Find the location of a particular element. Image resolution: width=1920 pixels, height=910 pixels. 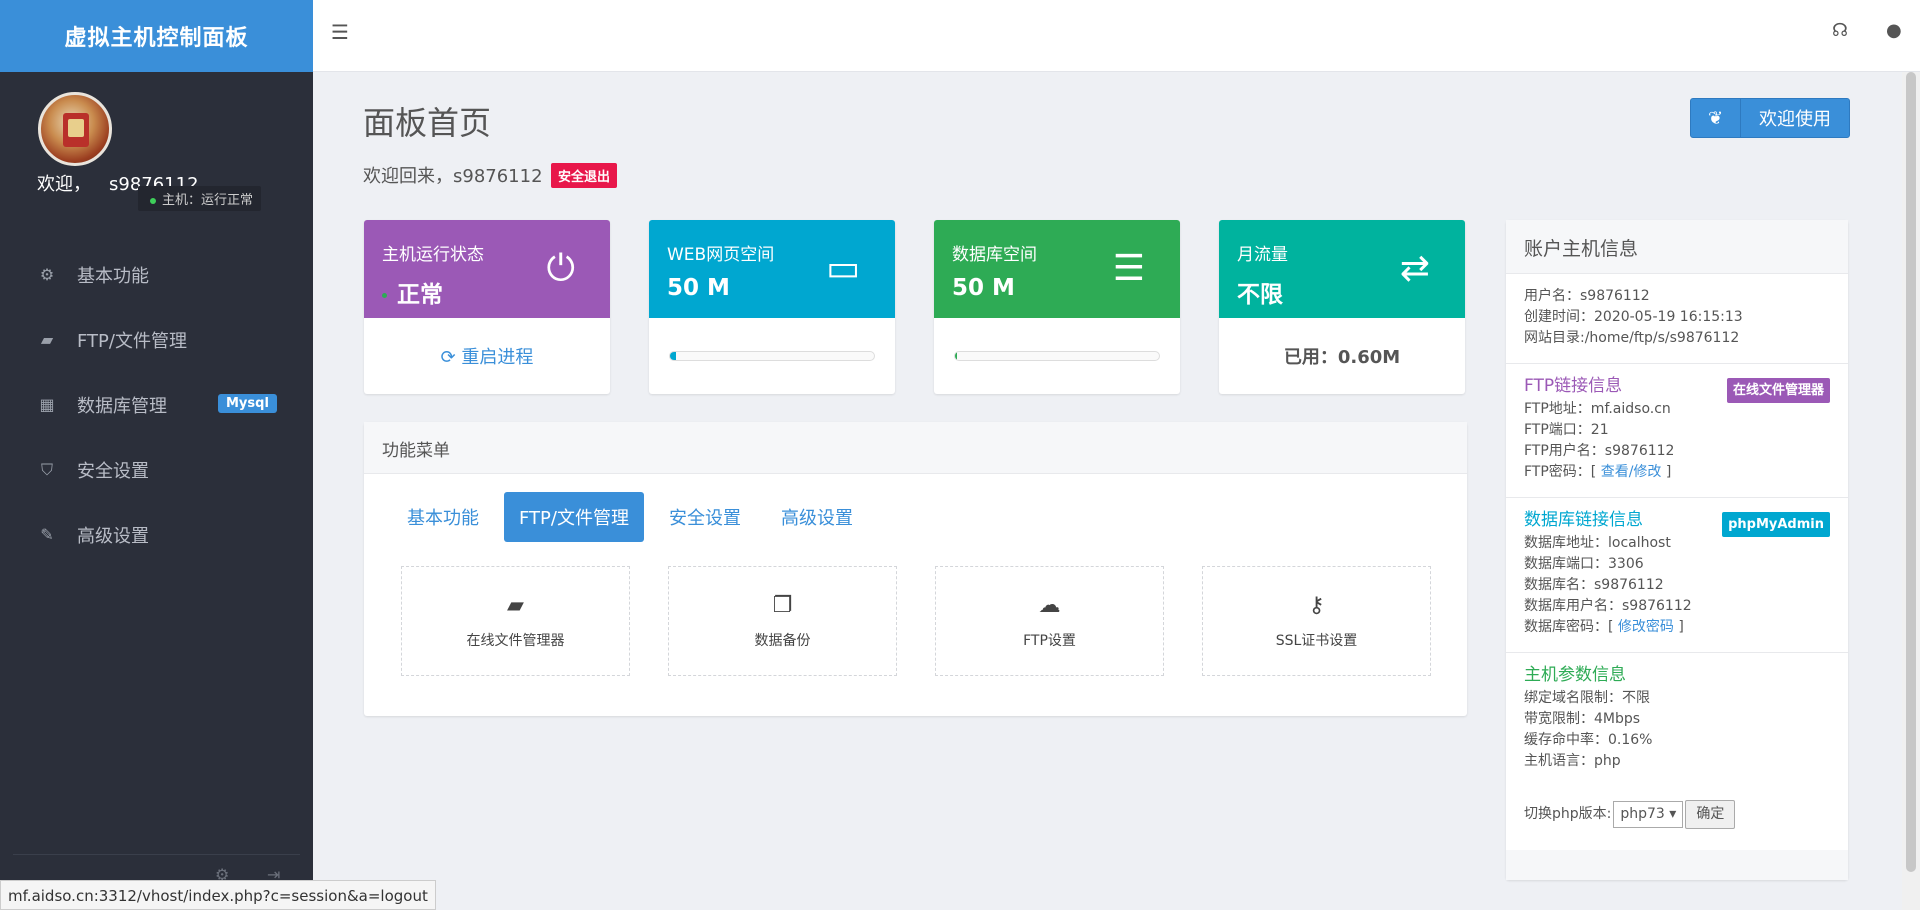

sidebar-item-advanced: ✎ 高级设置 is located at coordinates (156, 534).